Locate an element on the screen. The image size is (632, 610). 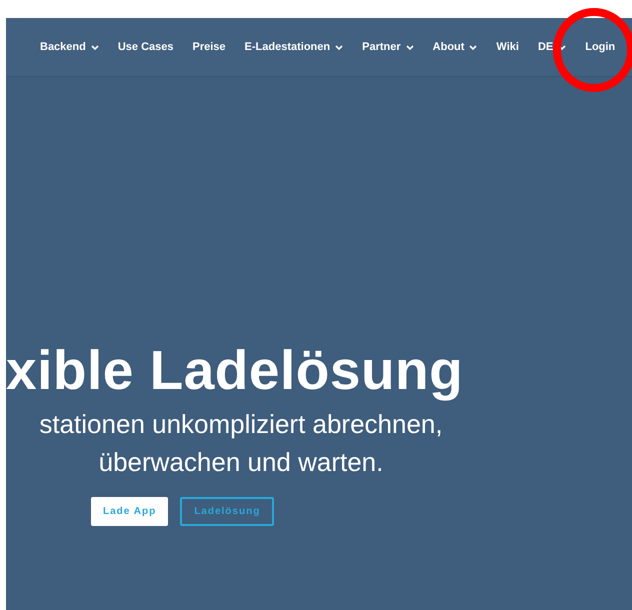
nav-link: Partner is located at coordinates (388, 47).